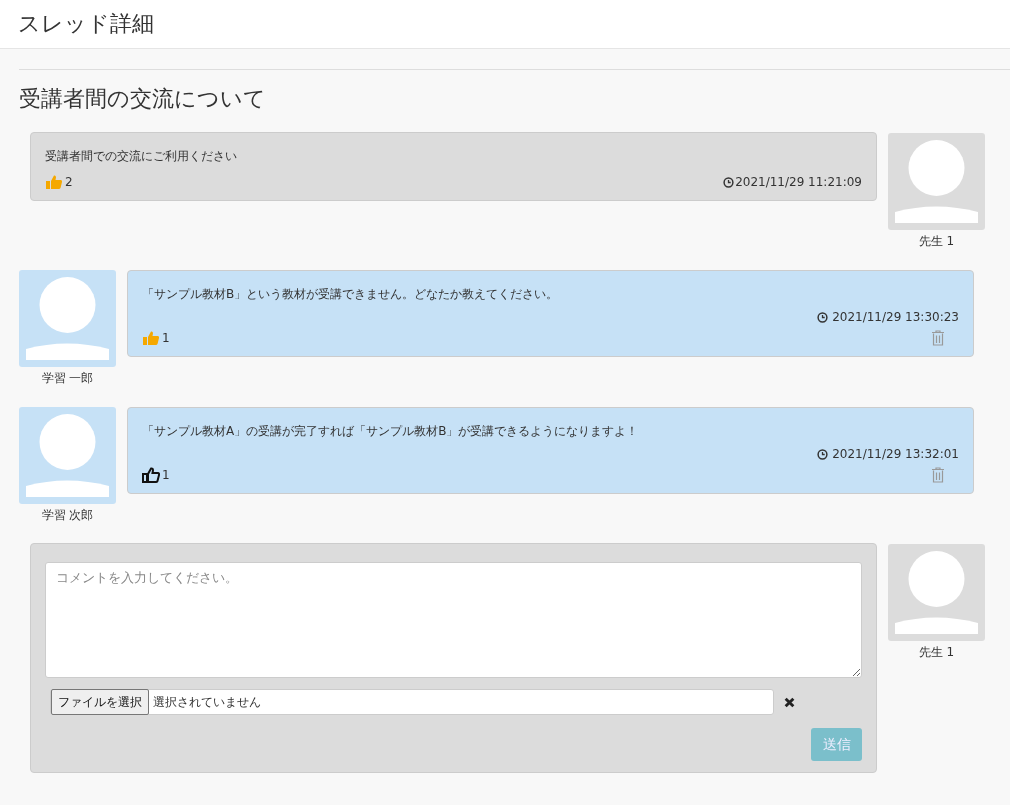 This screenshot has width=1010, height=805. Describe the element at coordinates (143, 99) in the screenshot. I see `thread-title: 受講者間の交流について` at that location.